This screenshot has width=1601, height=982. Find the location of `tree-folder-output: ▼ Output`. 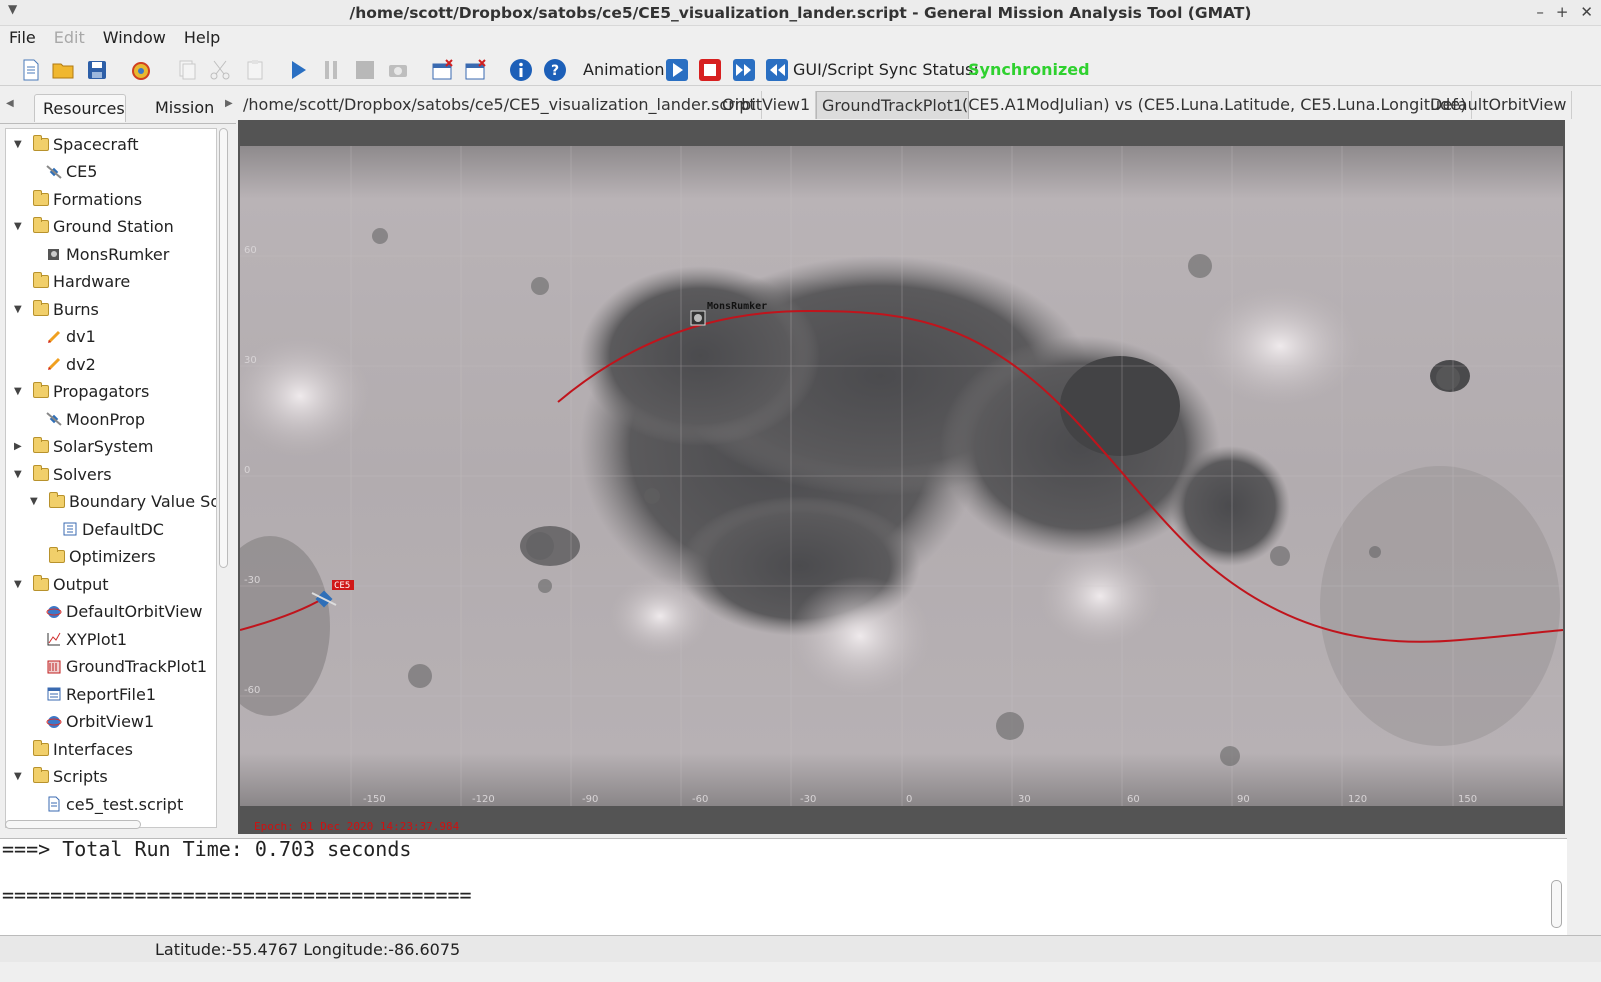

tree-folder-output: ▼ Output is located at coordinates (61, 584).